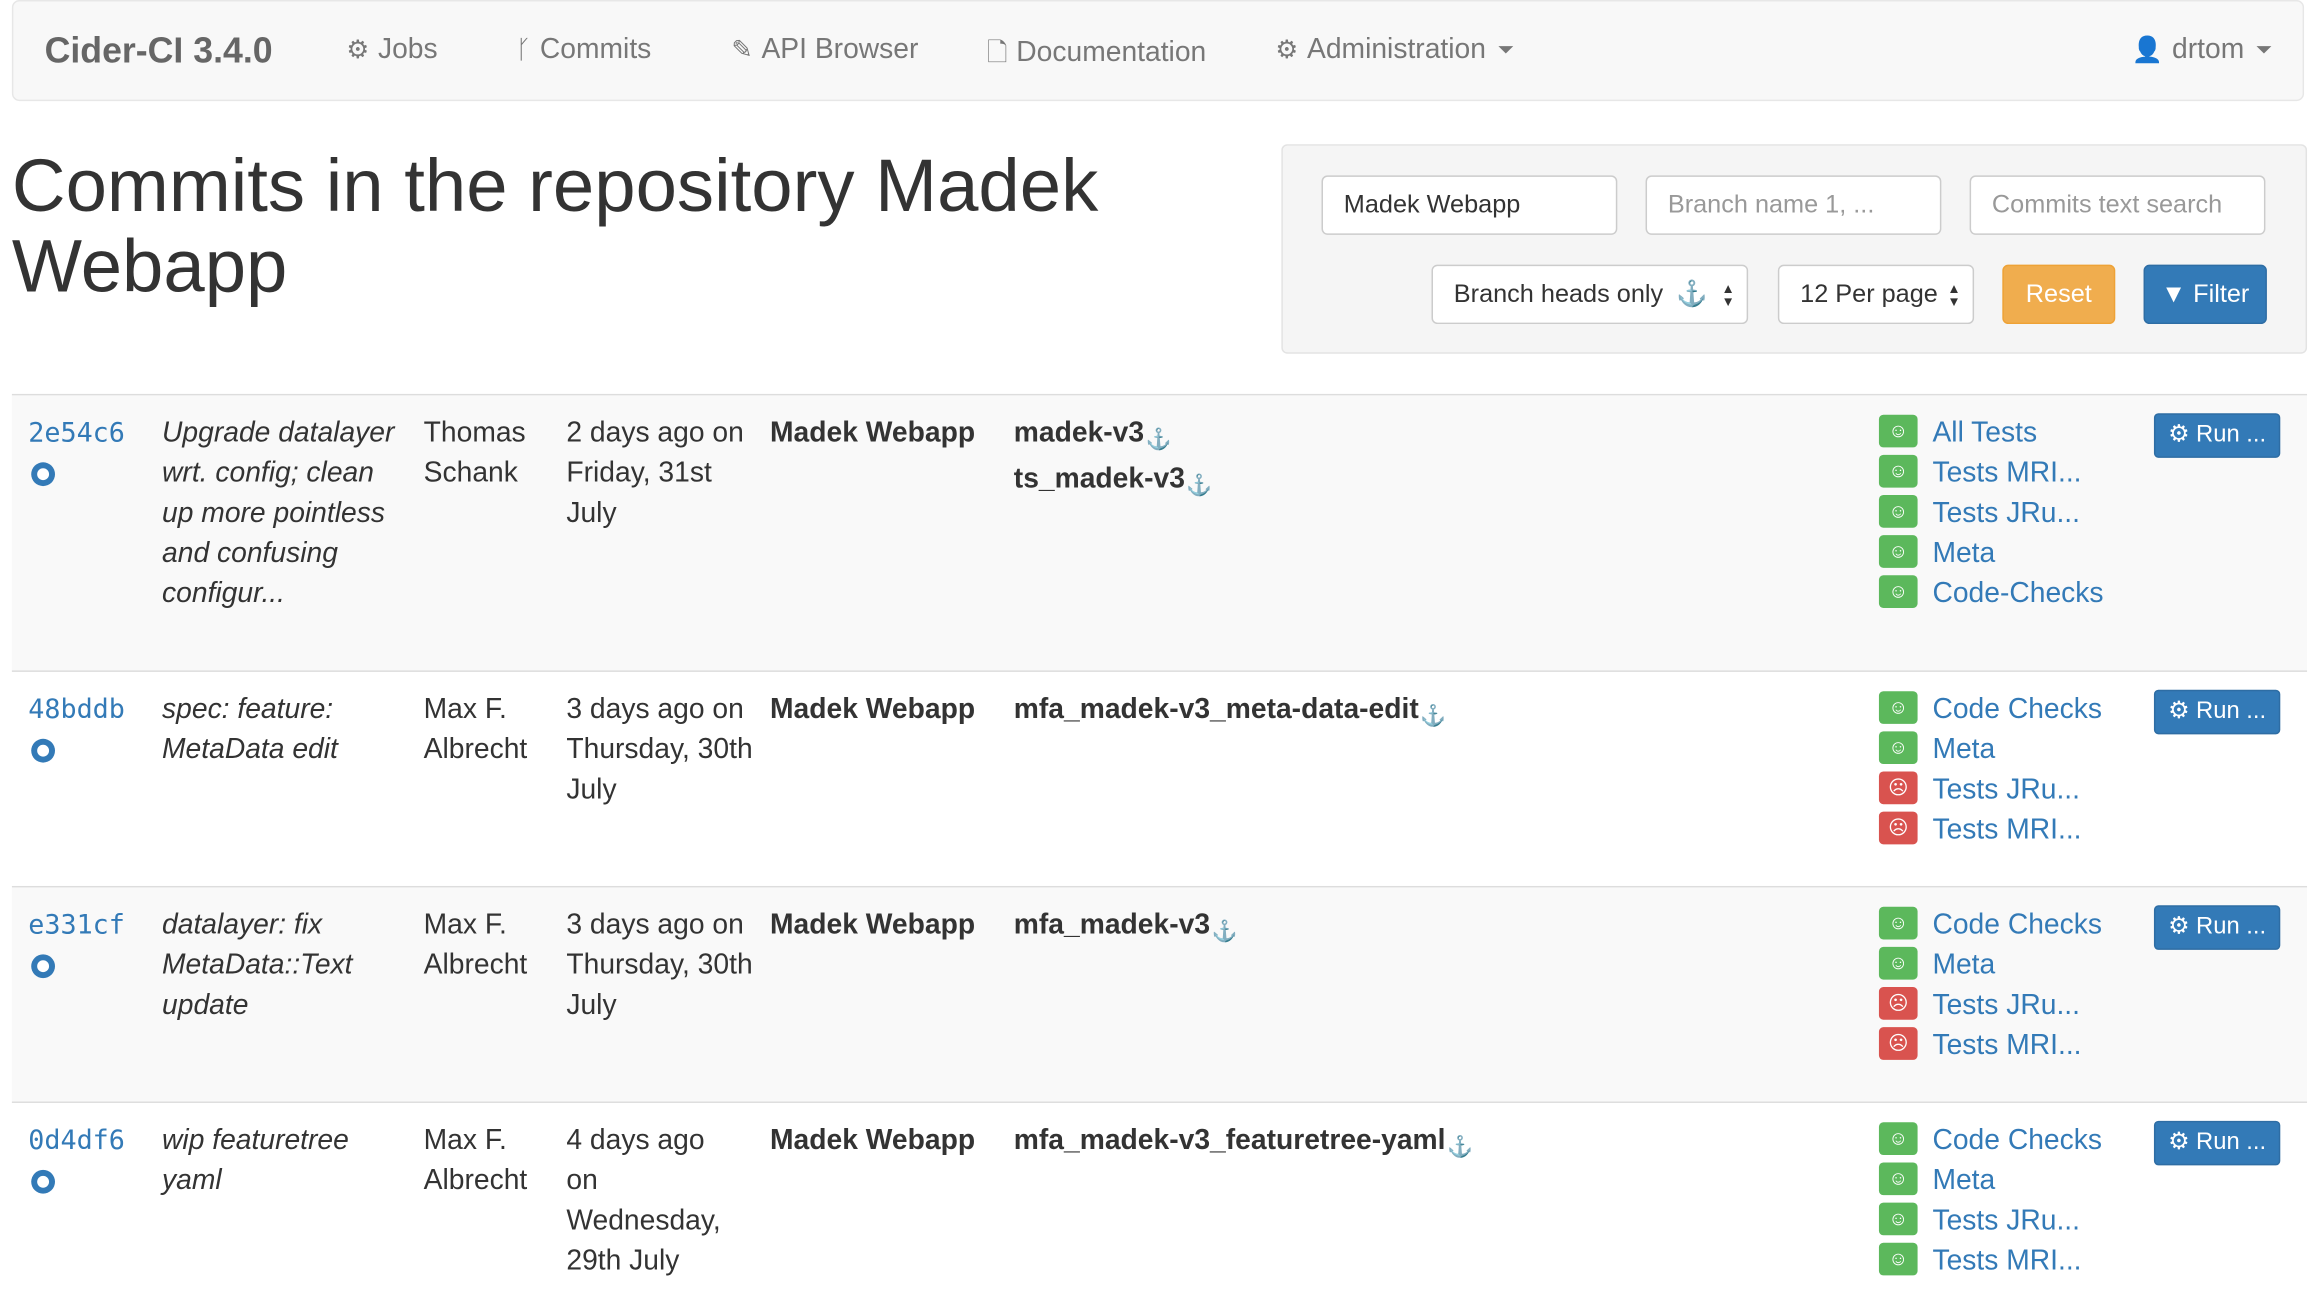 The image size is (2316, 1311). I want to click on commit-branches: mfa_madek-v3_featuretree-yaml⚓, so click(1243, 1144).